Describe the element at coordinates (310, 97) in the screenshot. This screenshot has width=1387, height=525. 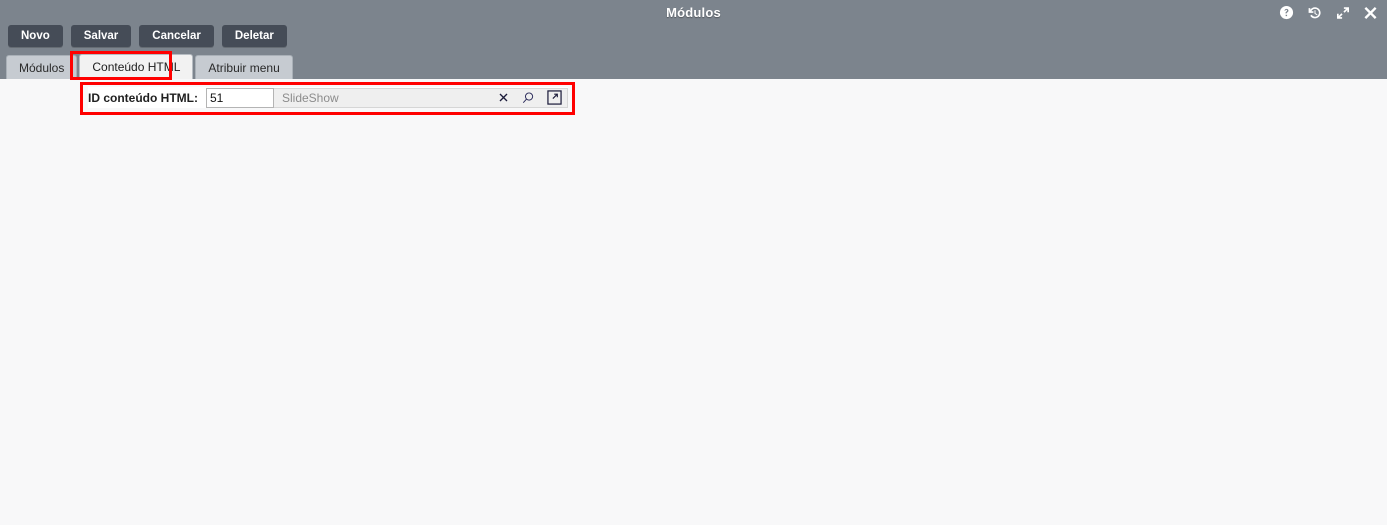
I see `html-content-name-text: SlideShow` at that location.